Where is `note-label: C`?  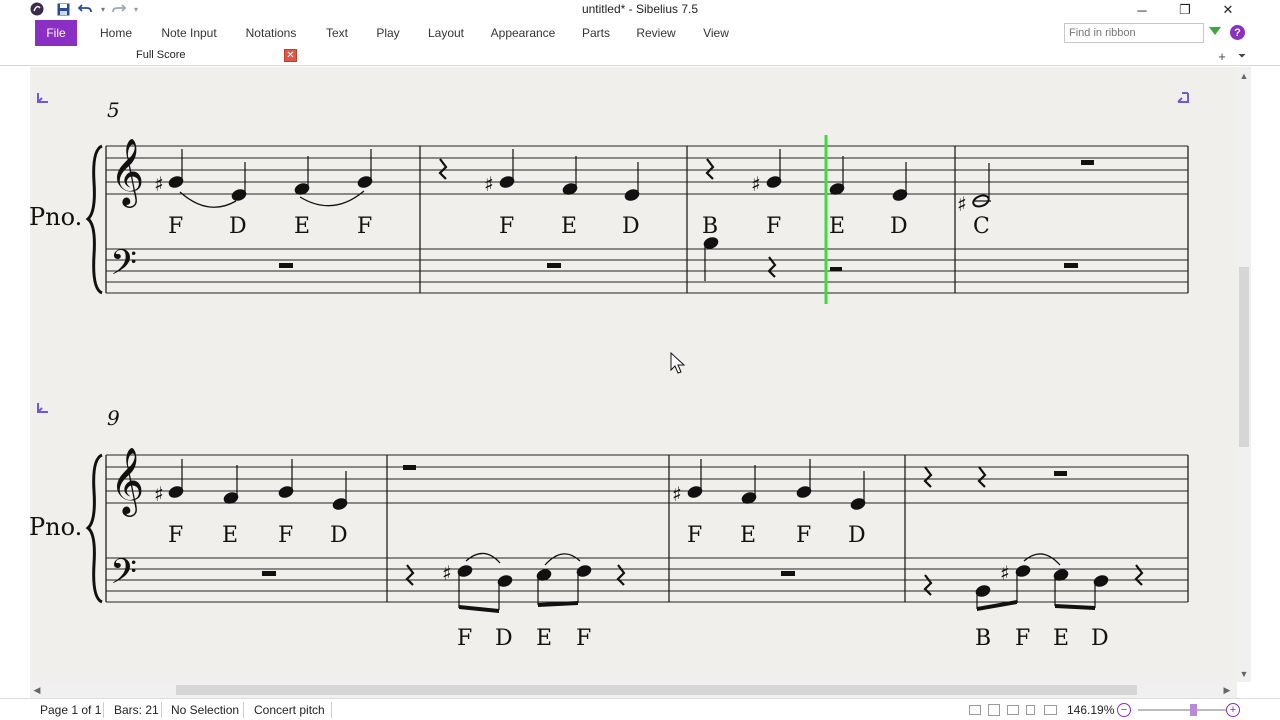 note-label: C is located at coordinates (981, 226).